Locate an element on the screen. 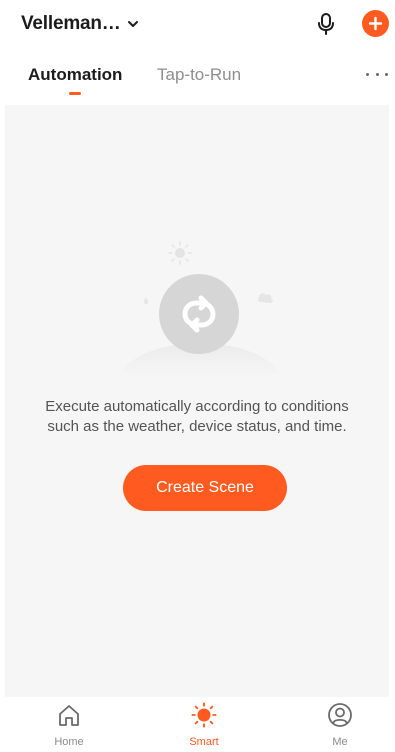  plus-icon is located at coordinates (375, 23).